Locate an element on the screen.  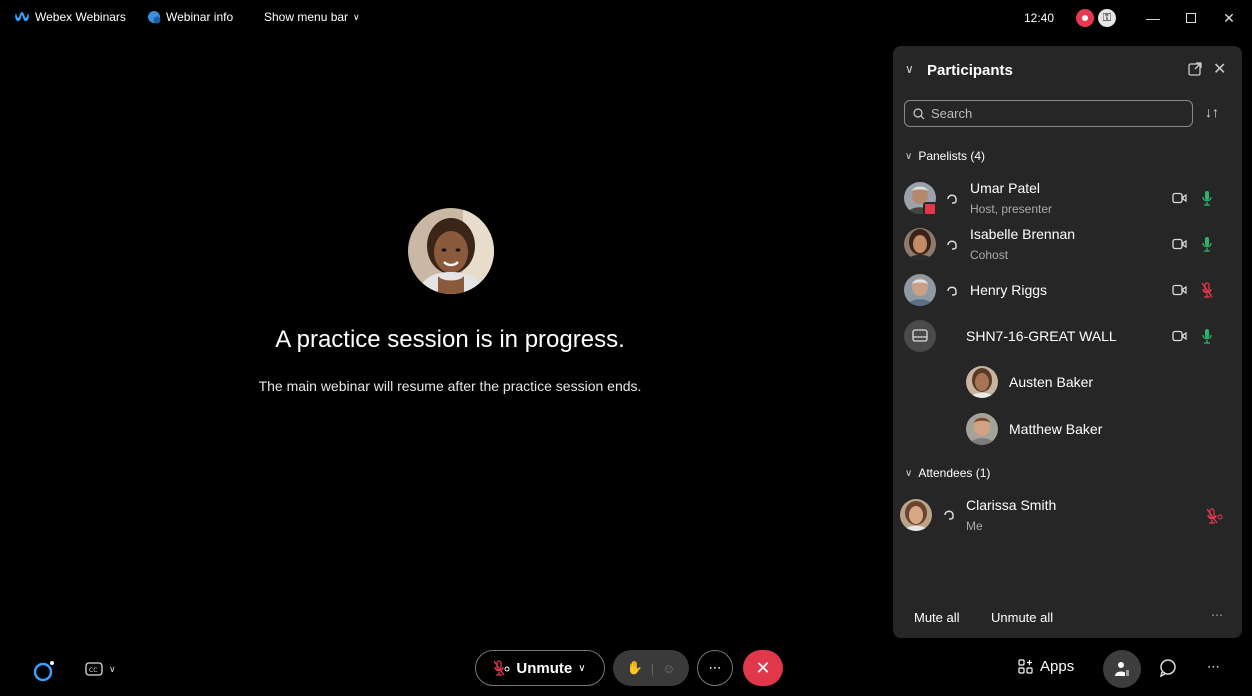
mute-all-button: Mute all is located at coordinates (937, 617).